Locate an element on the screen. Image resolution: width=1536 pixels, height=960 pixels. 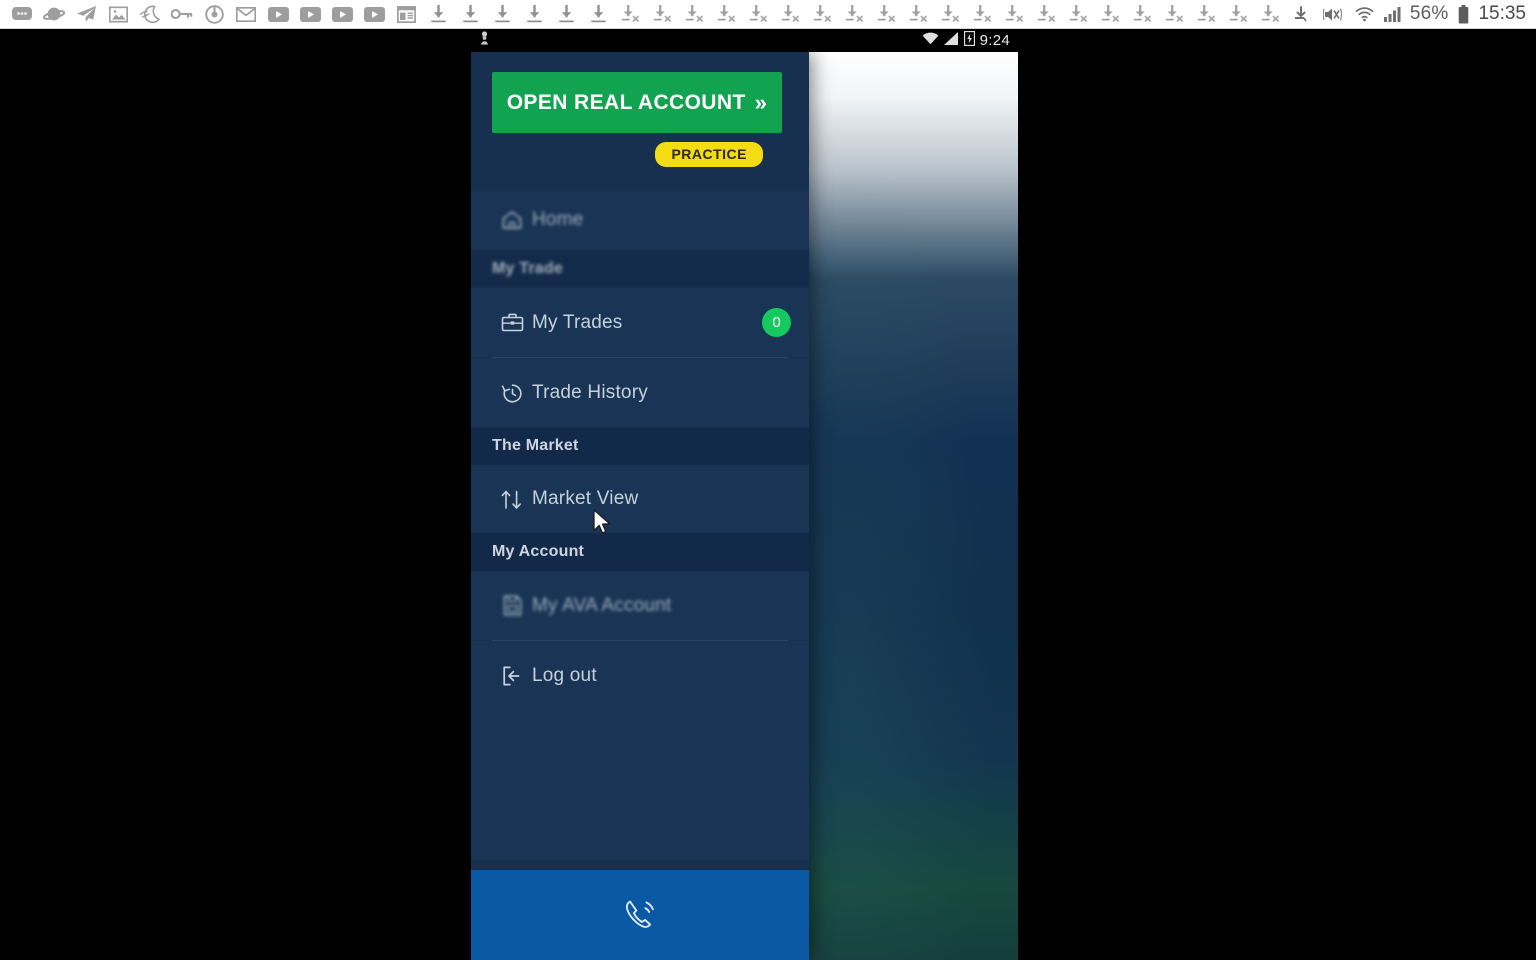
image-viewer-icon is located at coordinates (118, 14).